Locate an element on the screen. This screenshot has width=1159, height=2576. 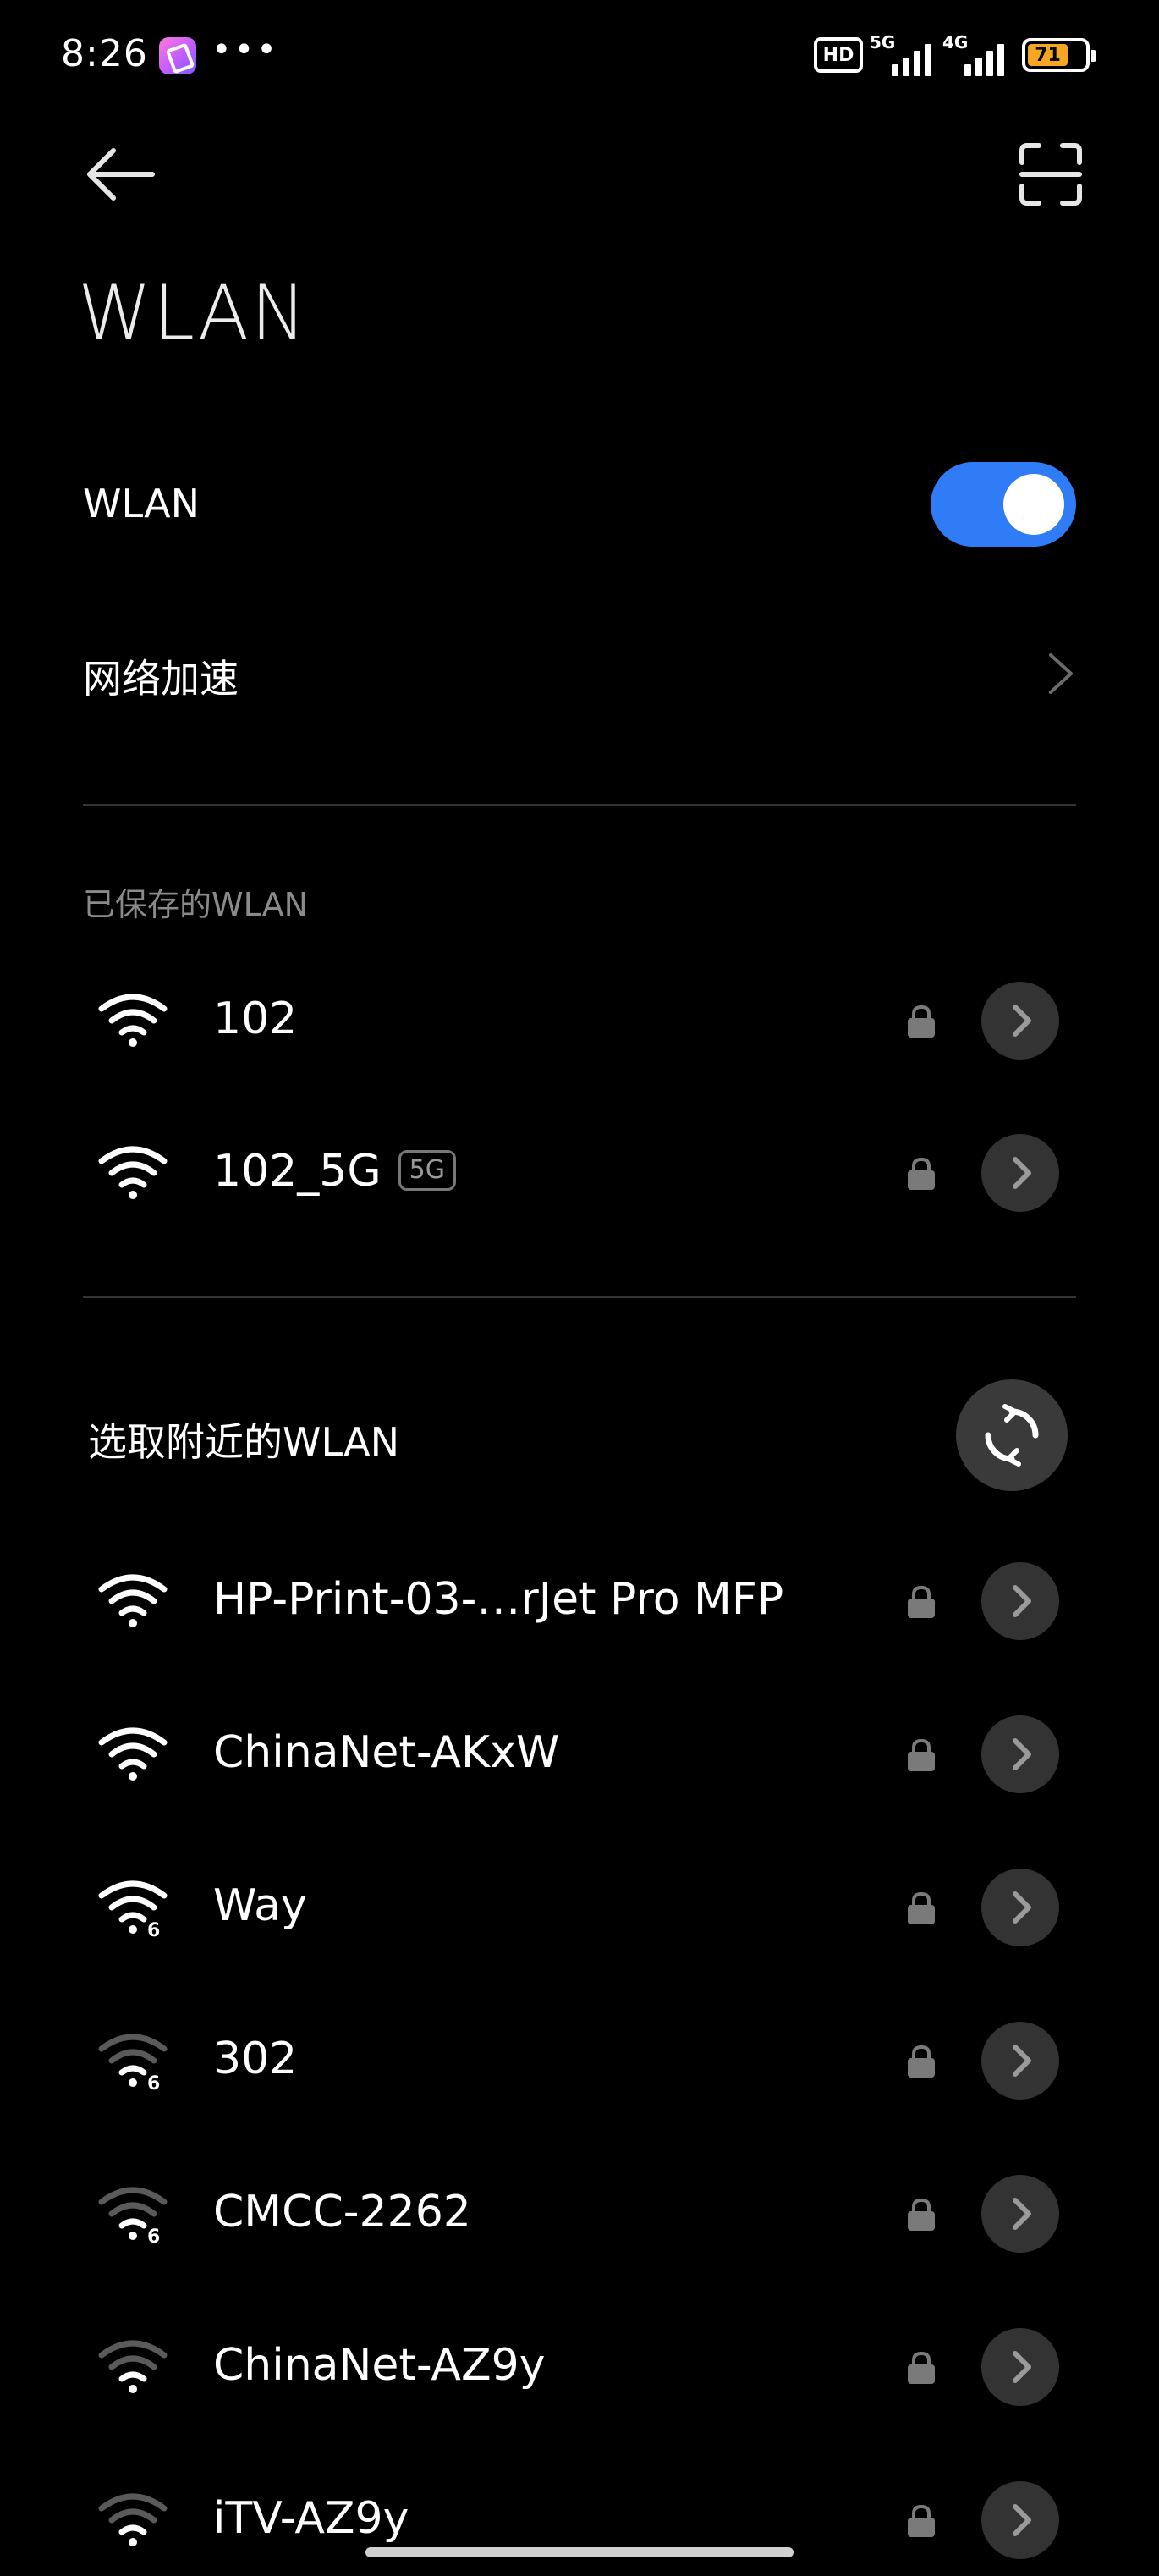
signal-5g-label: 5G is located at coordinates (883, 42).